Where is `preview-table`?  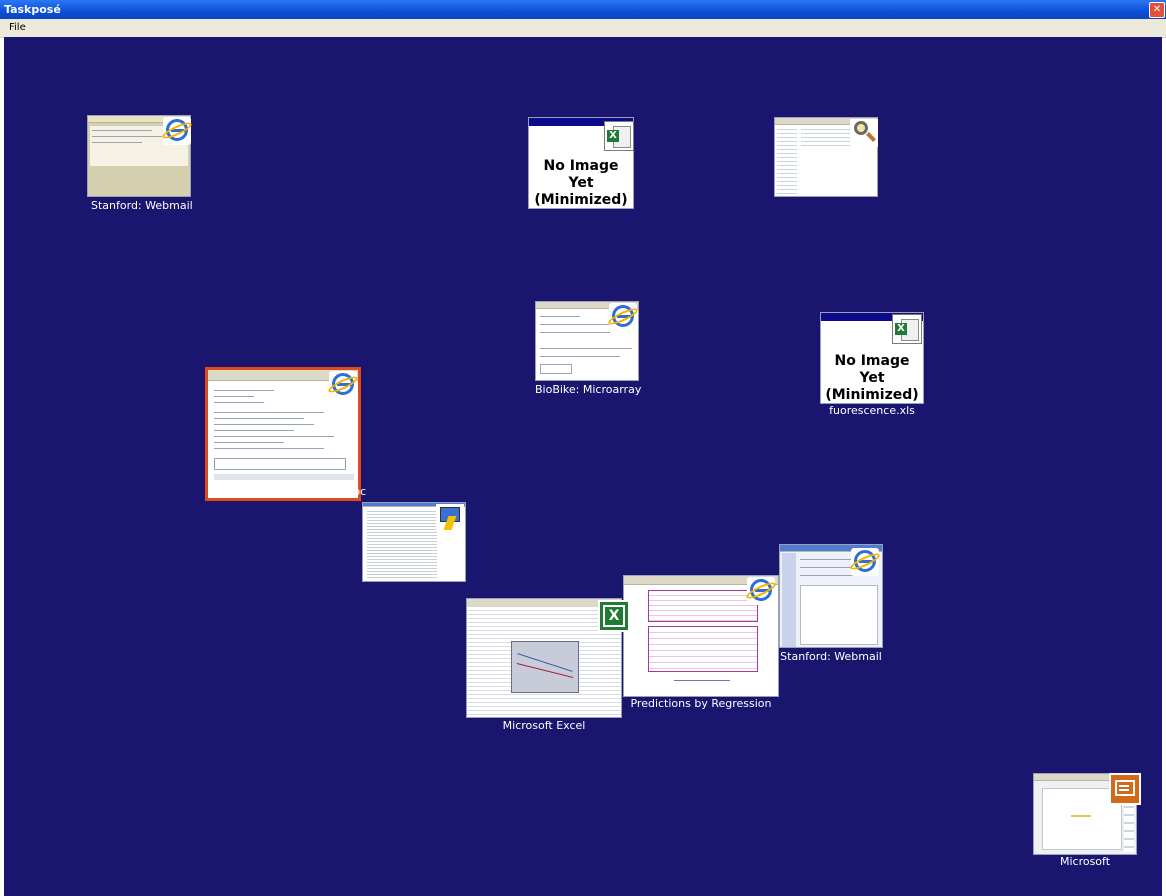 preview-table is located at coordinates (402, 544).